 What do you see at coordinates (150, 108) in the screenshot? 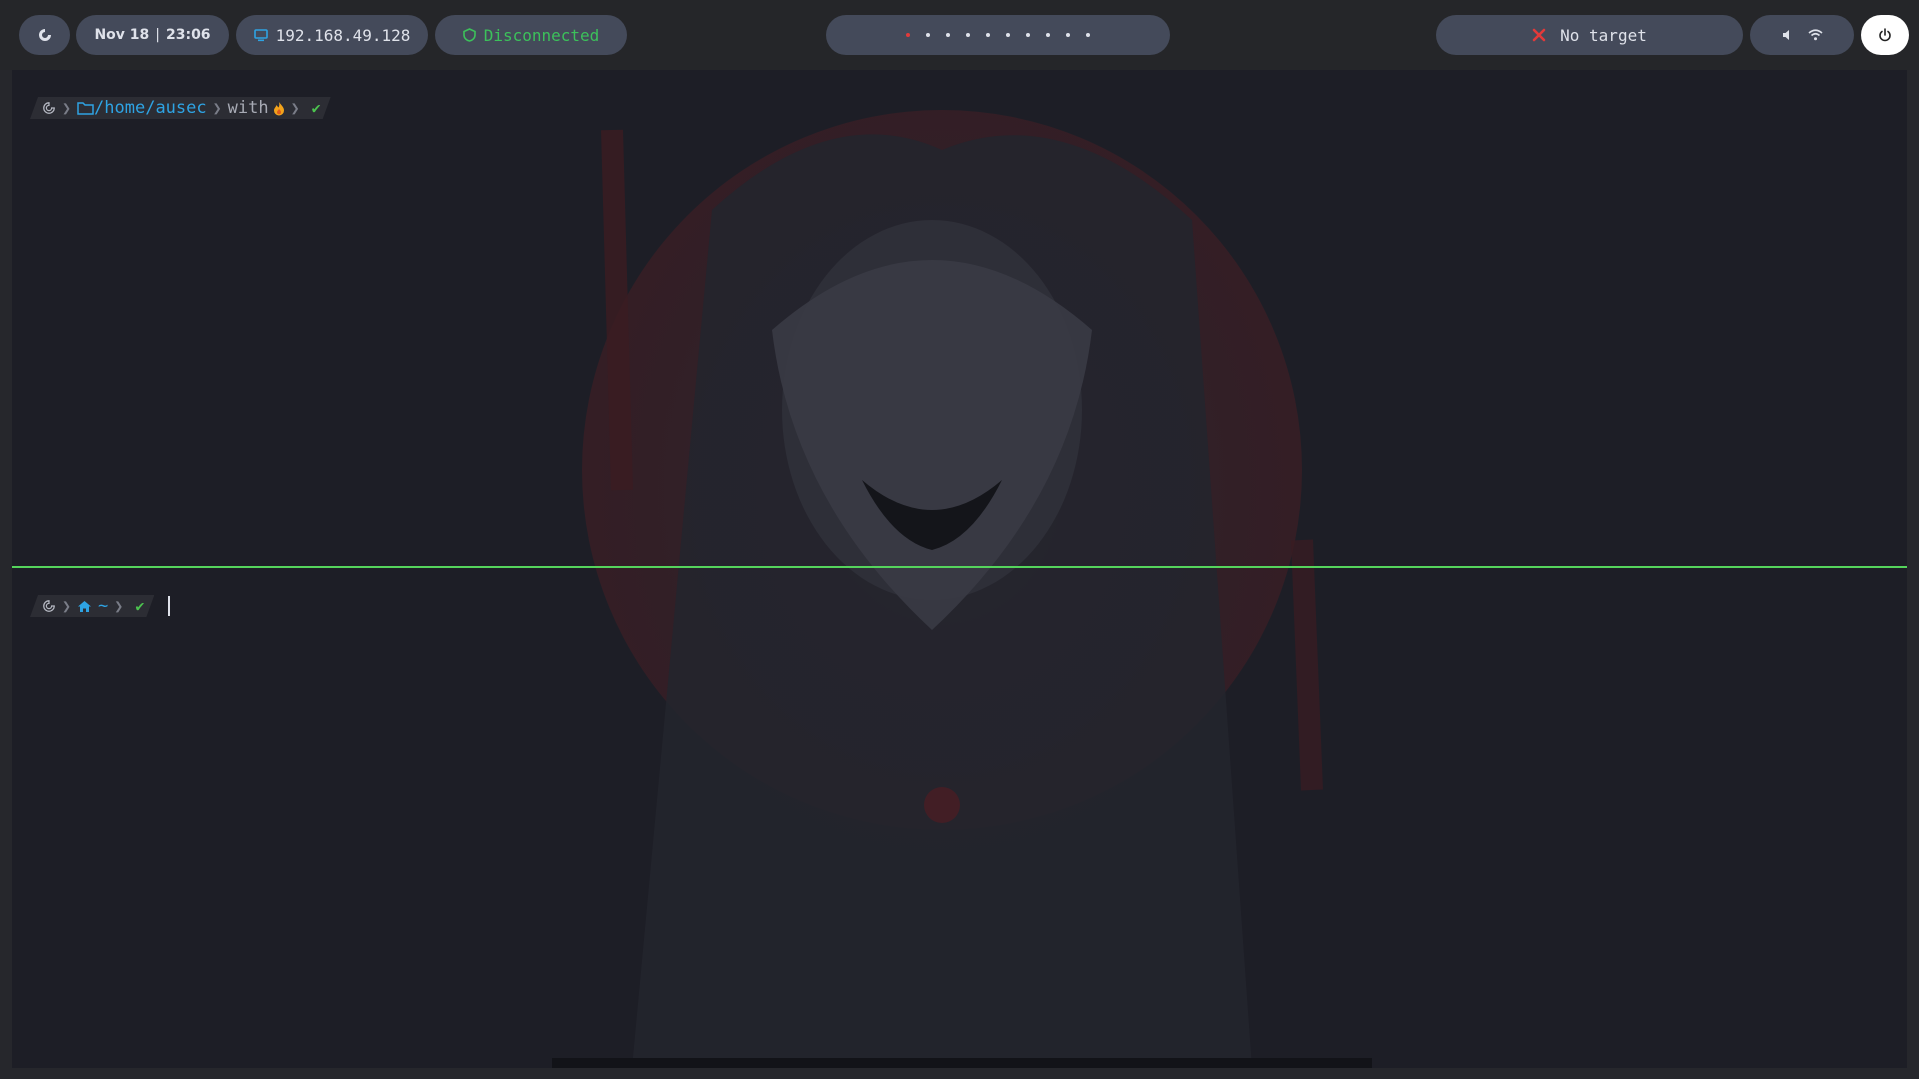
I see `cwd-path: /home/ausec` at bounding box center [150, 108].